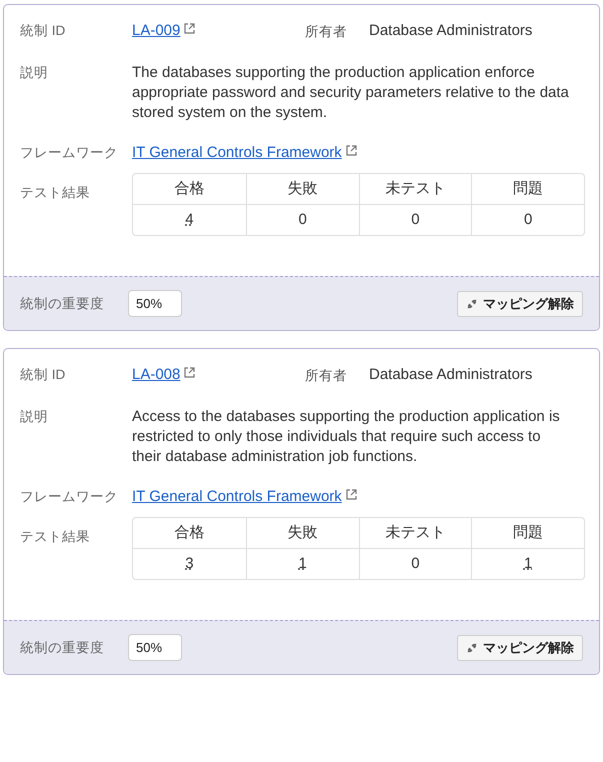 The image size is (603, 762). Describe the element at coordinates (156, 374) in the screenshot. I see `control-id-link: LA-008` at that location.